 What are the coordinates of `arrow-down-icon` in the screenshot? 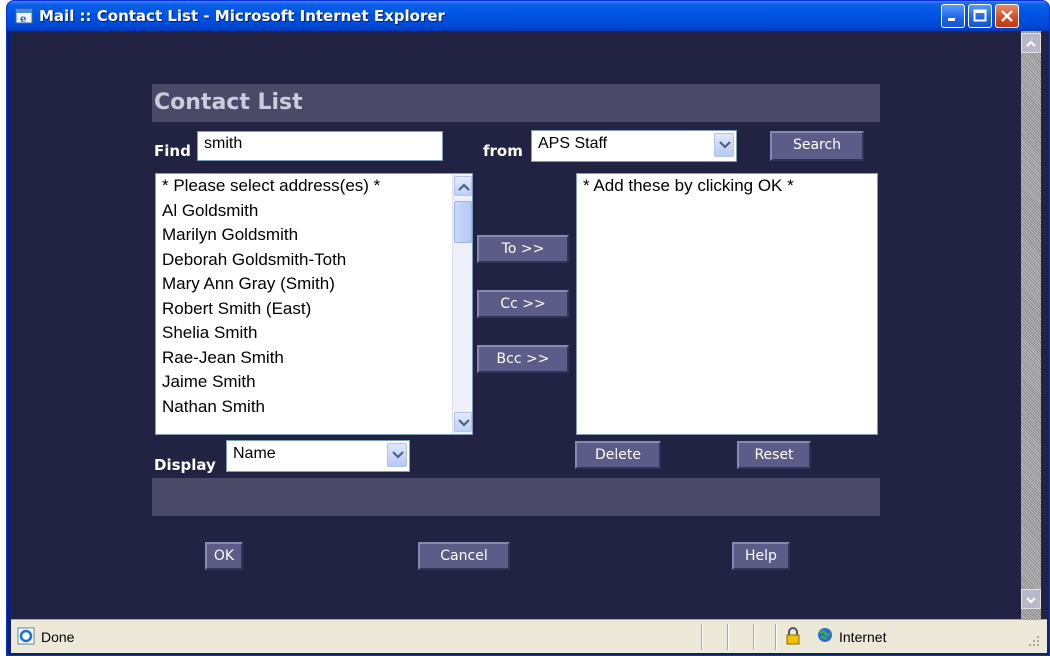 It's located at (1031, 600).